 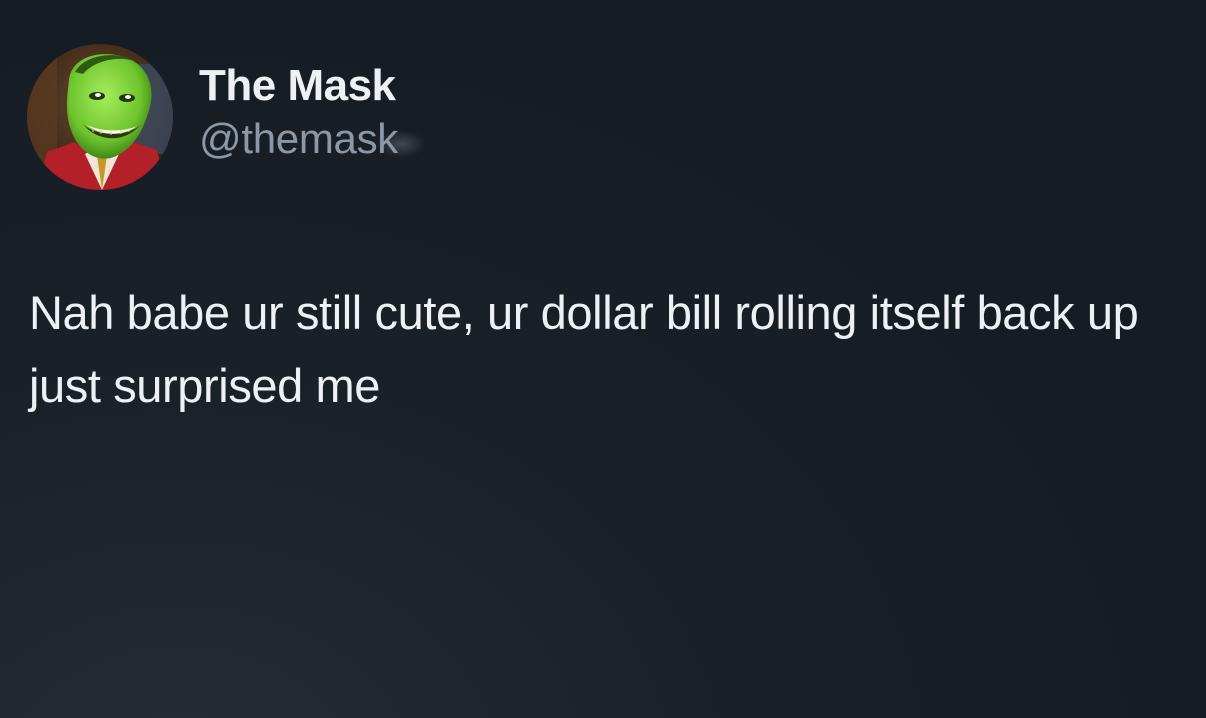 What do you see at coordinates (298, 138) in the screenshot?
I see `user-handle: @themask` at bounding box center [298, 138].